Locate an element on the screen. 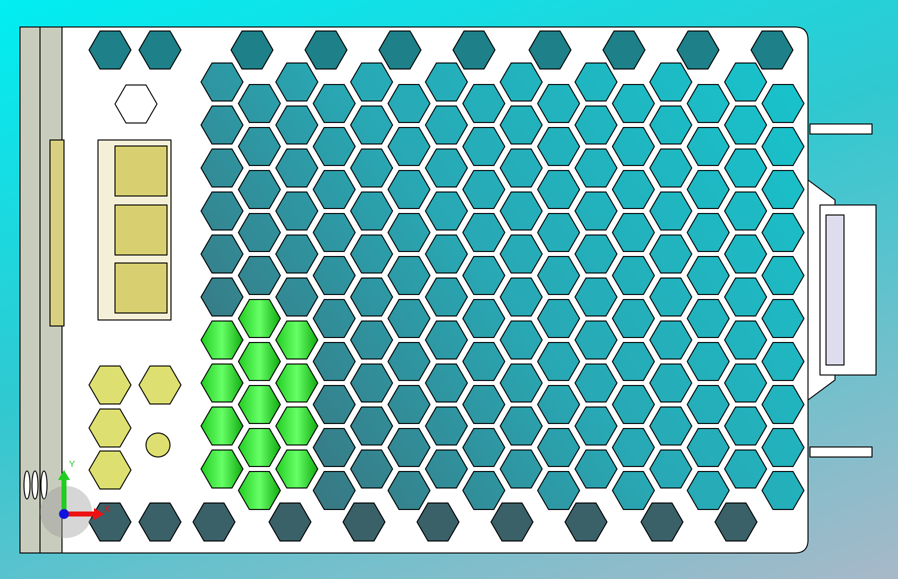  x-axis-label: X is located at coordinates (107, 509).